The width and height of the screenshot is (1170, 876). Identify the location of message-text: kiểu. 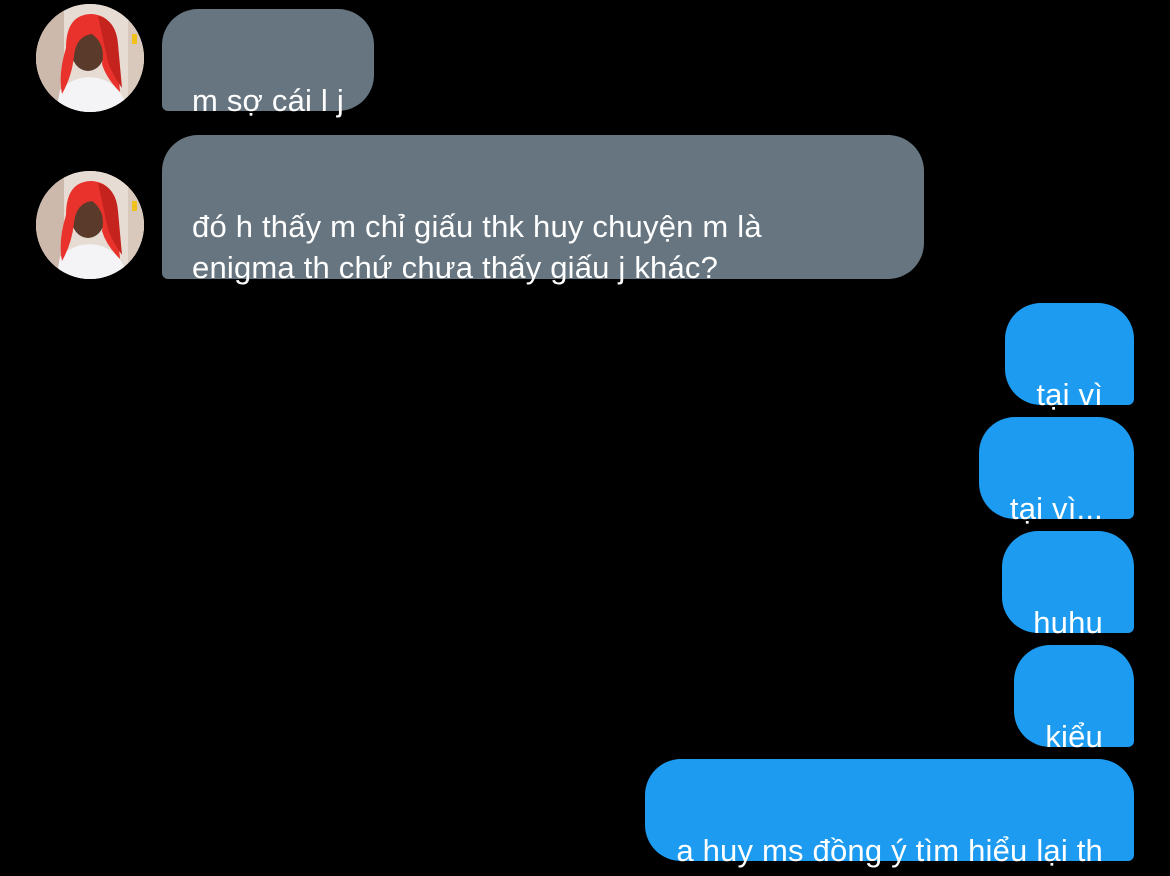
(1074, 736).